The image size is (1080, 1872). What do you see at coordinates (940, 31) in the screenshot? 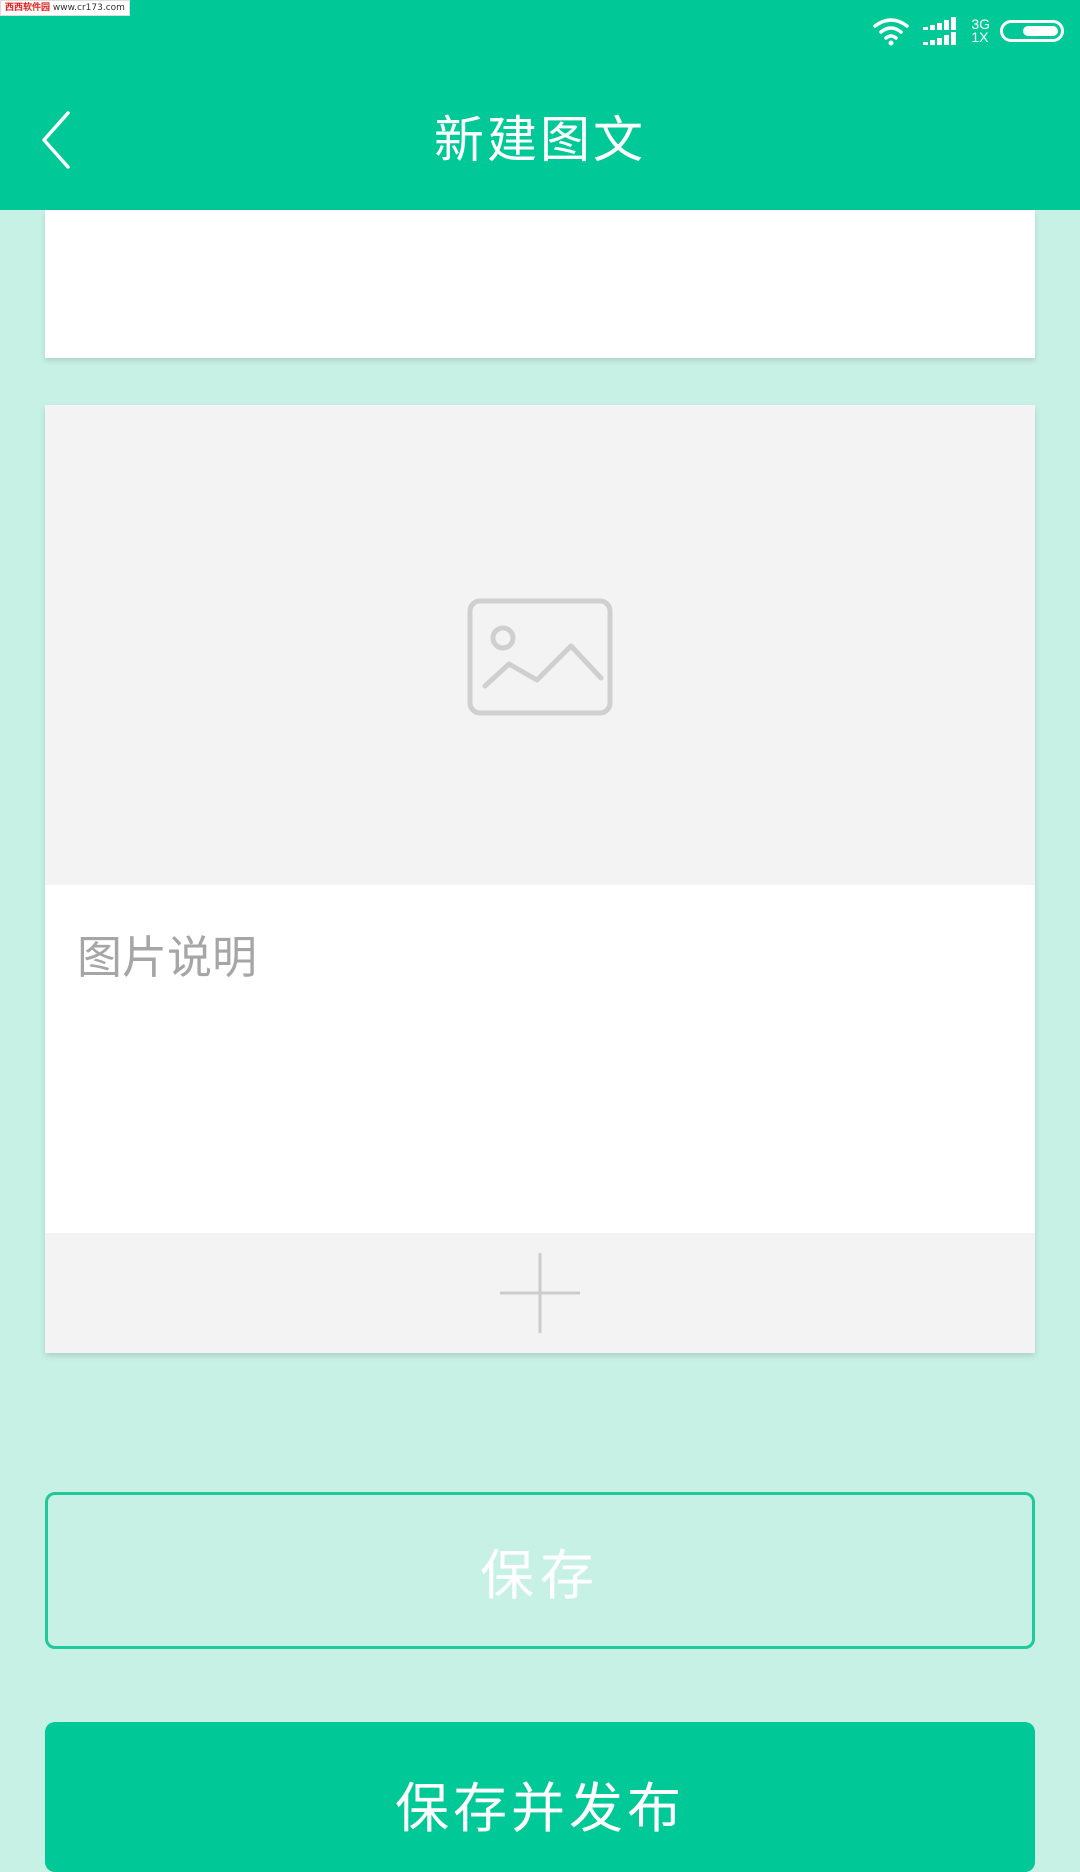
I see `signal-icon` at bounding box center [940, 31].